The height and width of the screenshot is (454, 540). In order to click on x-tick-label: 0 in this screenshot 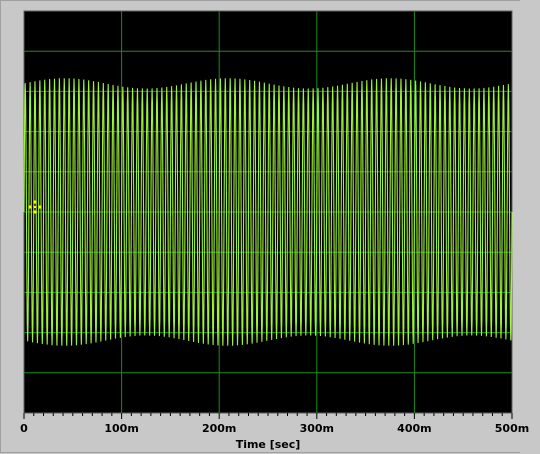, I will do `click(24, 428)`.